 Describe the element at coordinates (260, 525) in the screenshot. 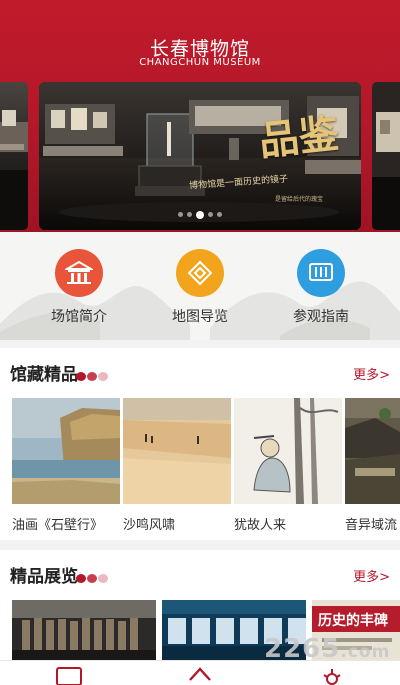

I see `collection-caption: 犹故人来` at that location.